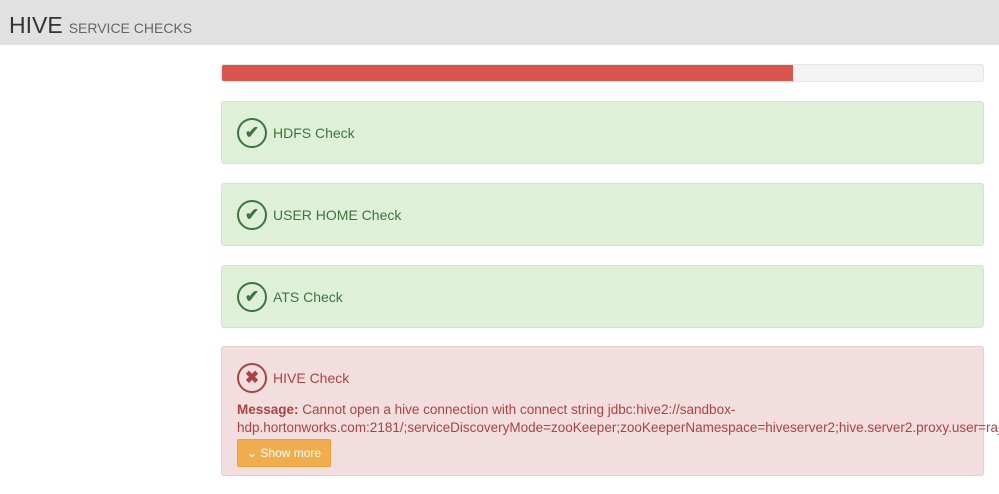 The width and height of the screenshot is (999, 494). What do you see at coordinates (337, 214) in the screenshot?
I see `check-label: USER HOME Check` at bounding box center [337, 214].